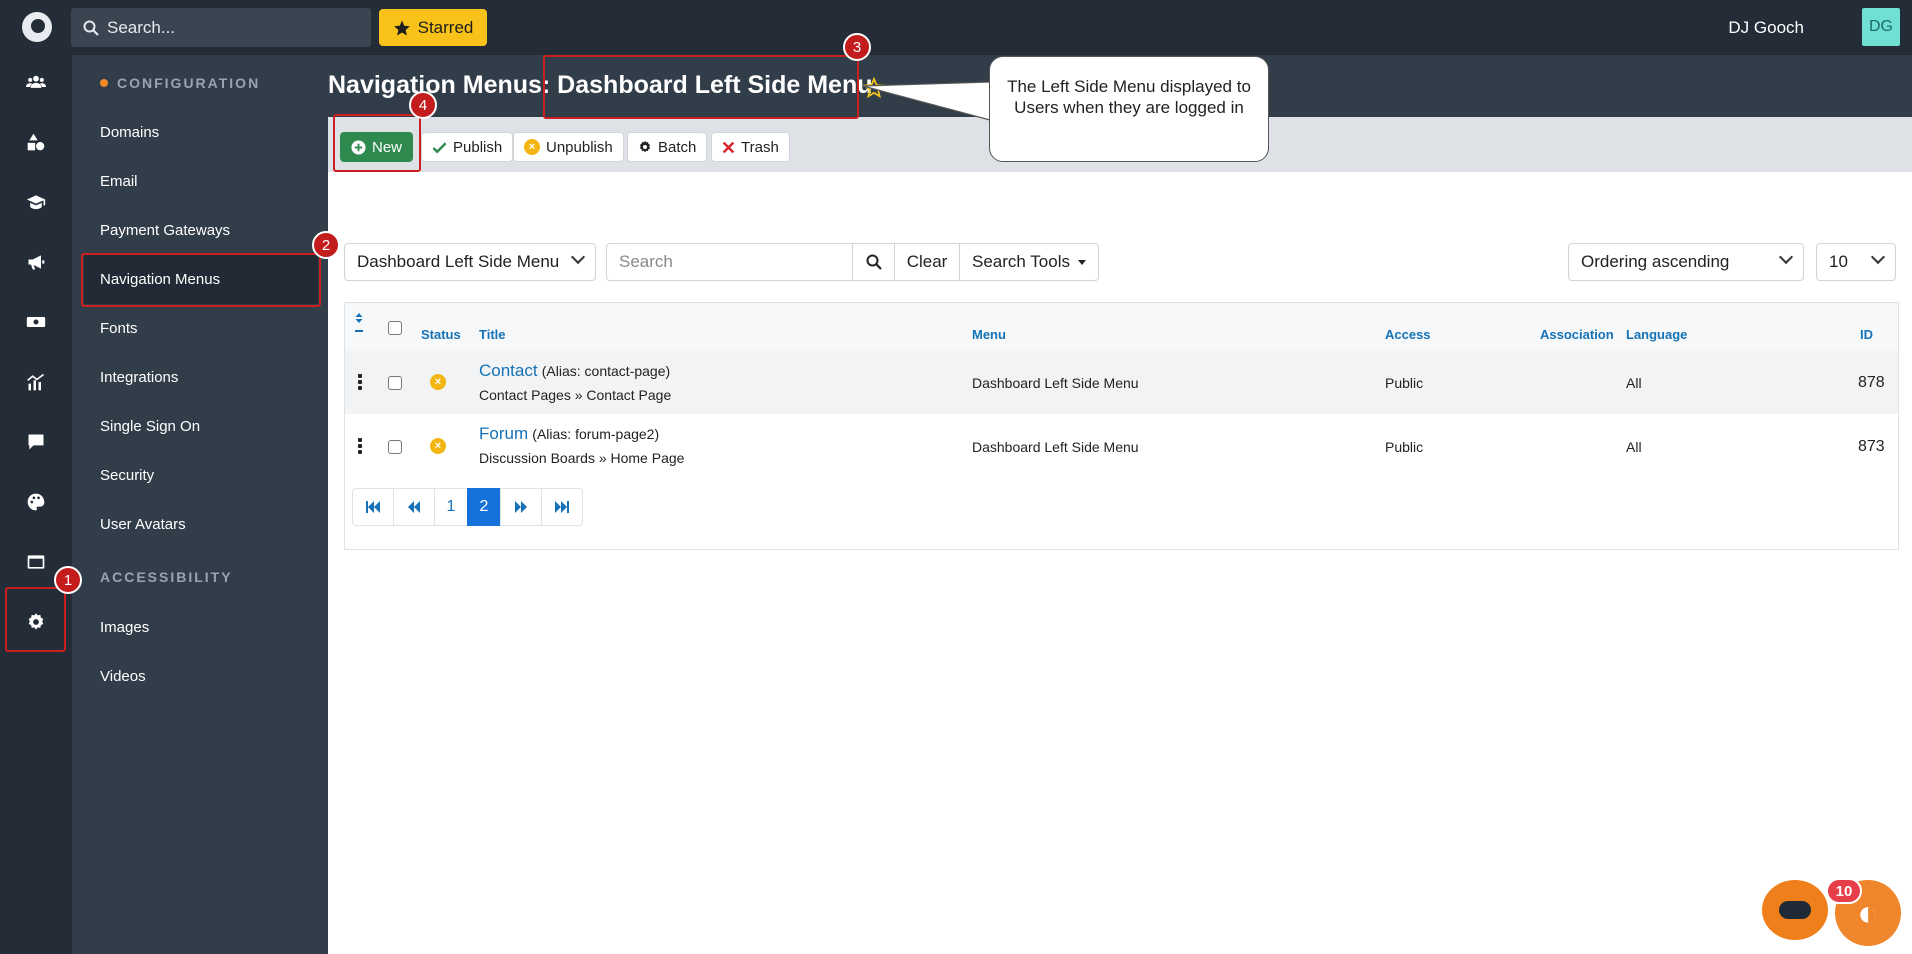 The image size is (1912, 954). I want to click on sidebar-item-user-avatars: User Avatars, so click(201, 524).